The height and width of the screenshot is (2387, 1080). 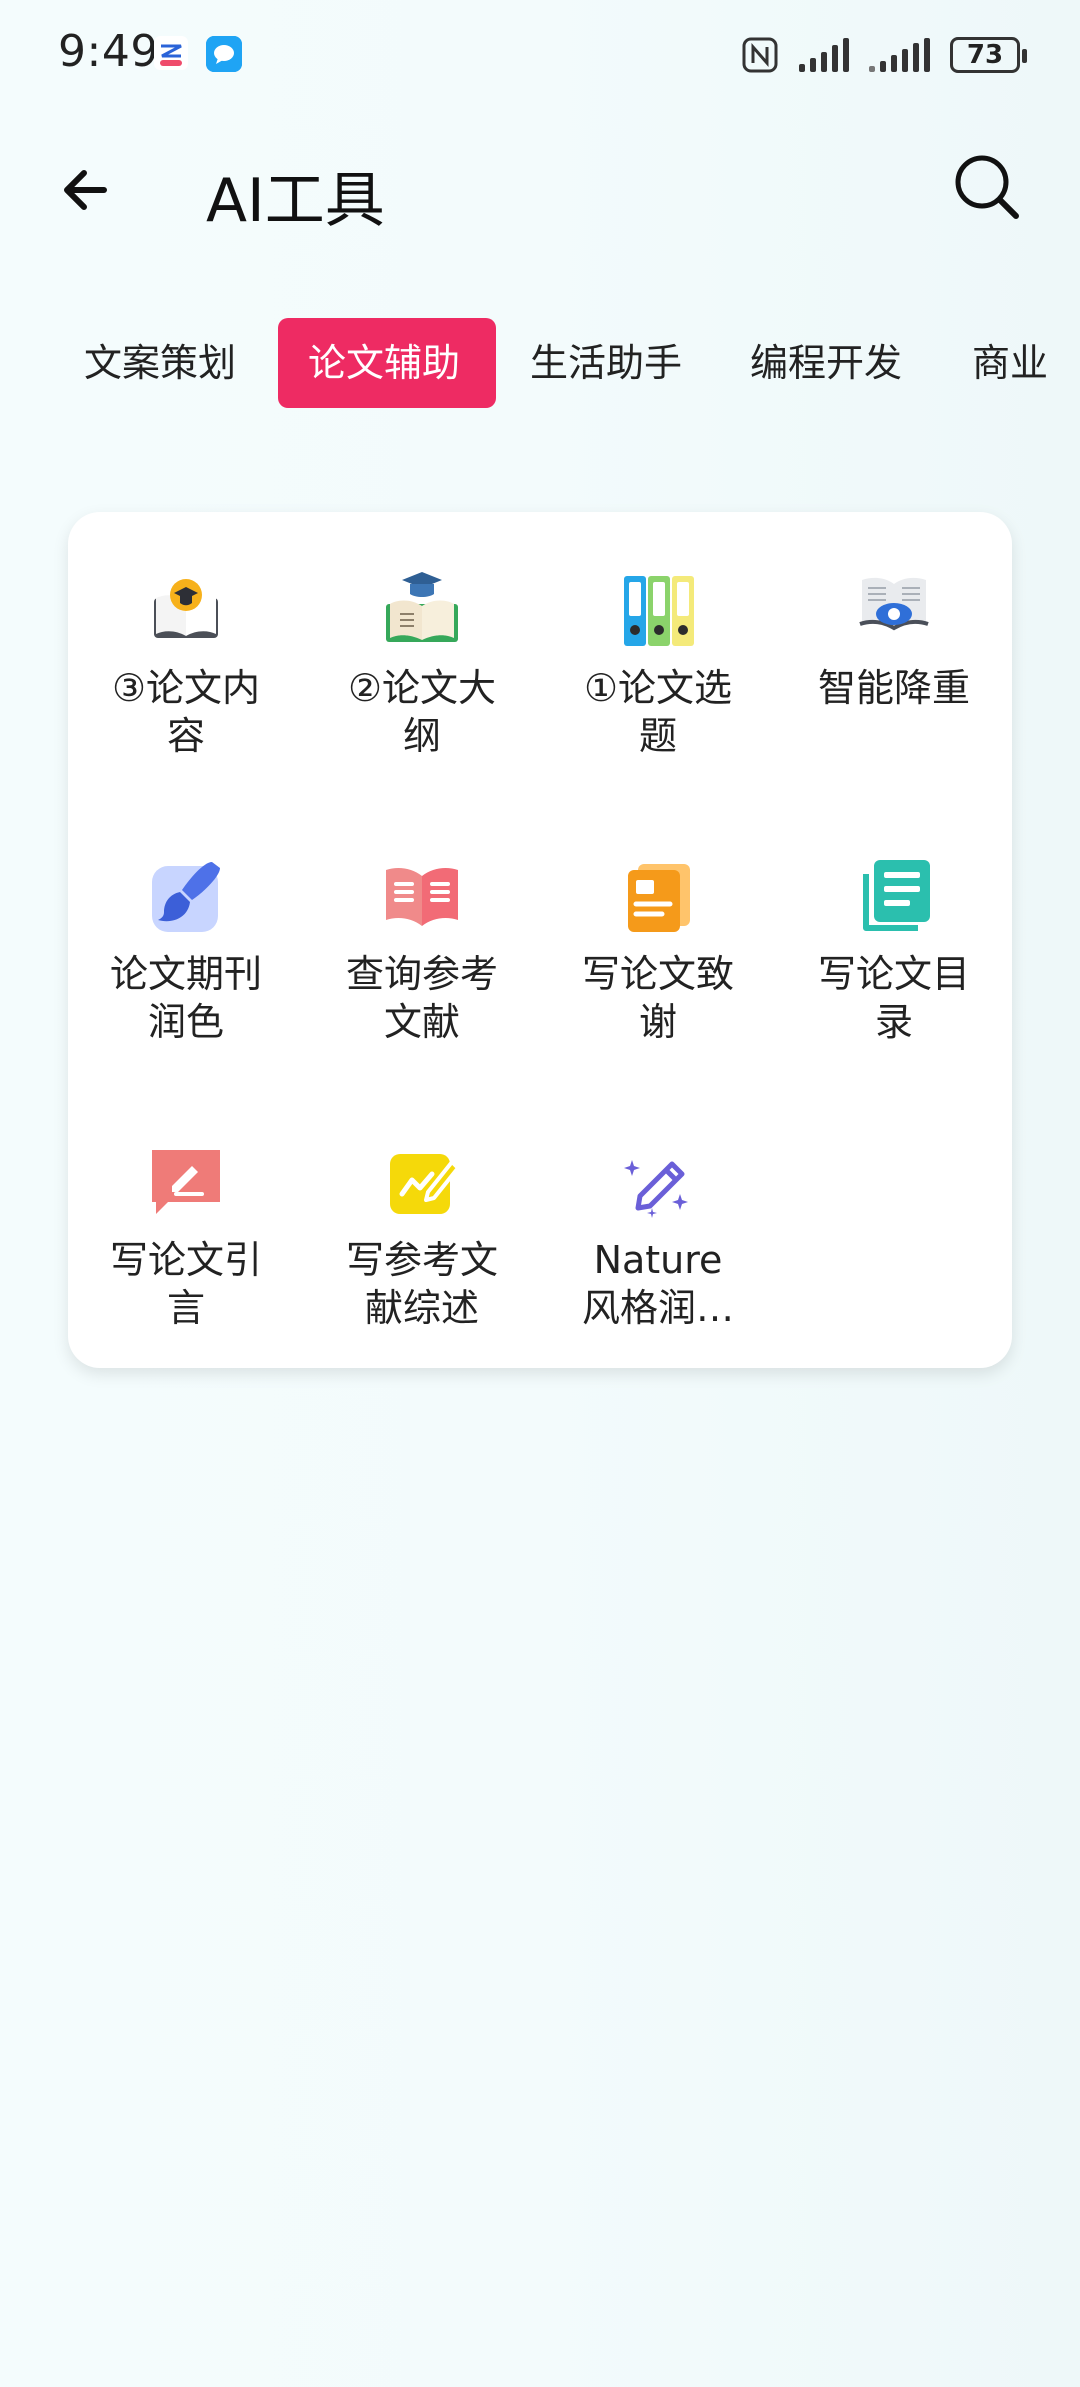 What do you see at coordinates (1011, 363) in the screenshot?
I see `tab-shangye: 商业` at bounding box center [1011, 363].